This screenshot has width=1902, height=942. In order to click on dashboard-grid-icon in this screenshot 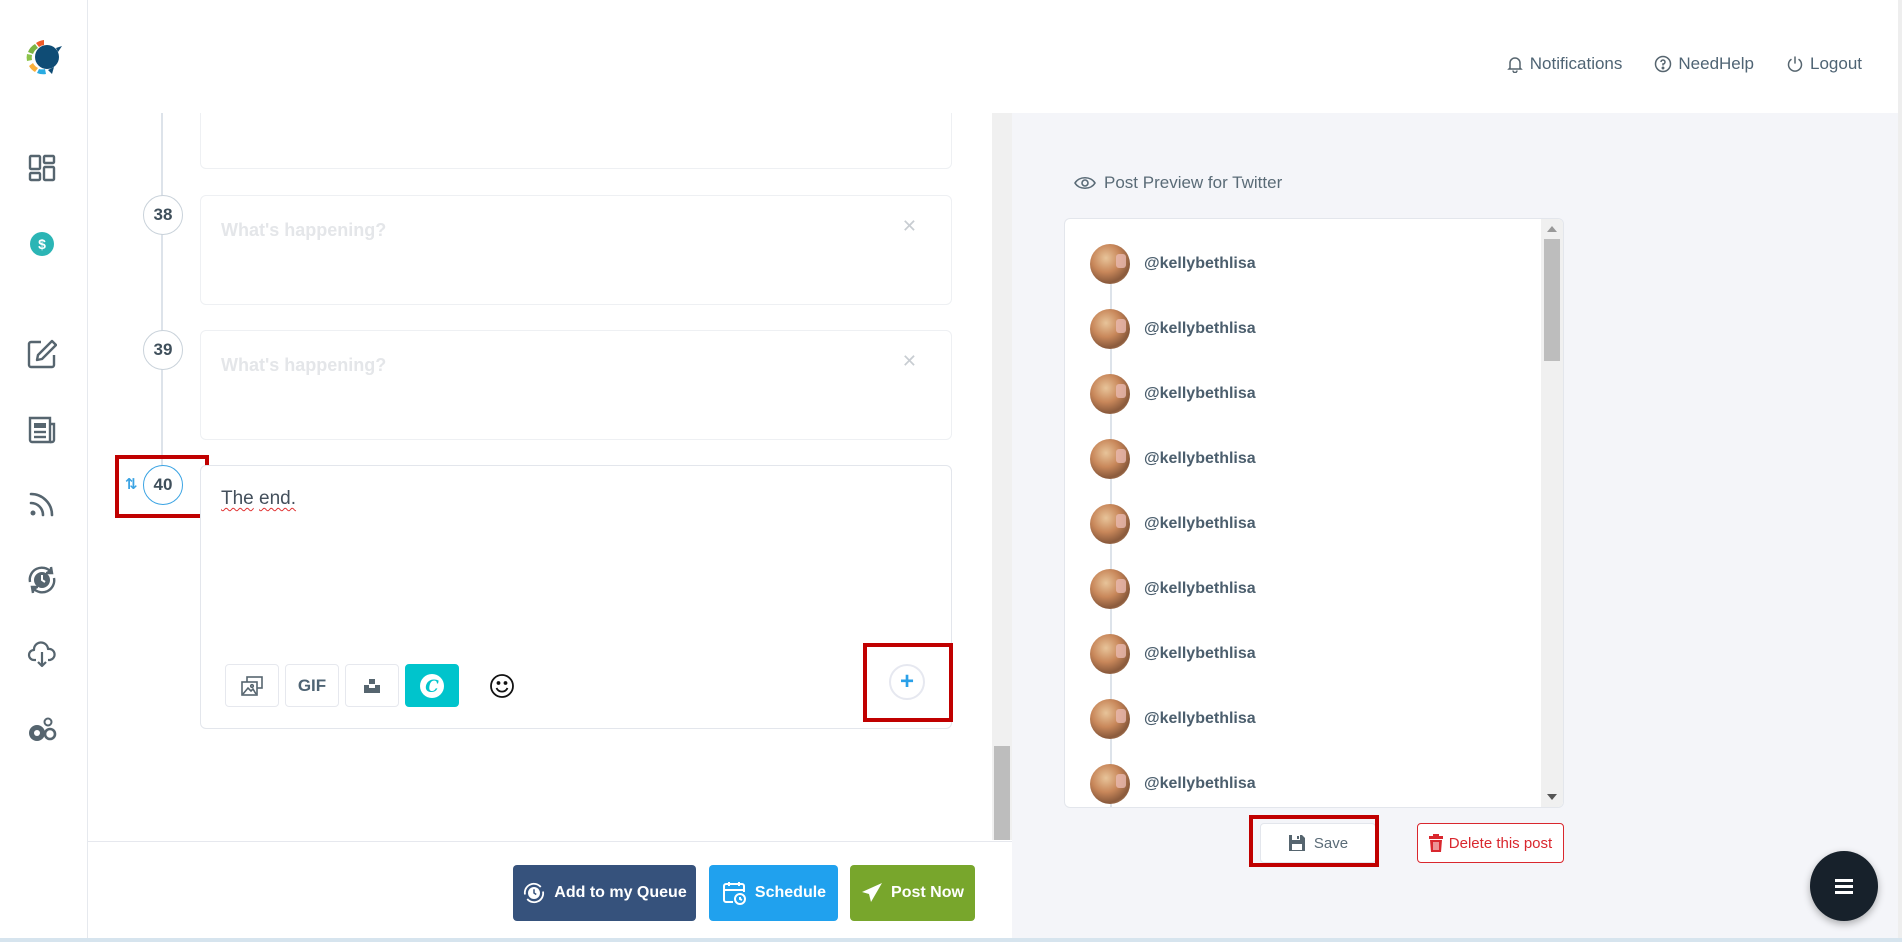, I will do `click(42, 168)`.